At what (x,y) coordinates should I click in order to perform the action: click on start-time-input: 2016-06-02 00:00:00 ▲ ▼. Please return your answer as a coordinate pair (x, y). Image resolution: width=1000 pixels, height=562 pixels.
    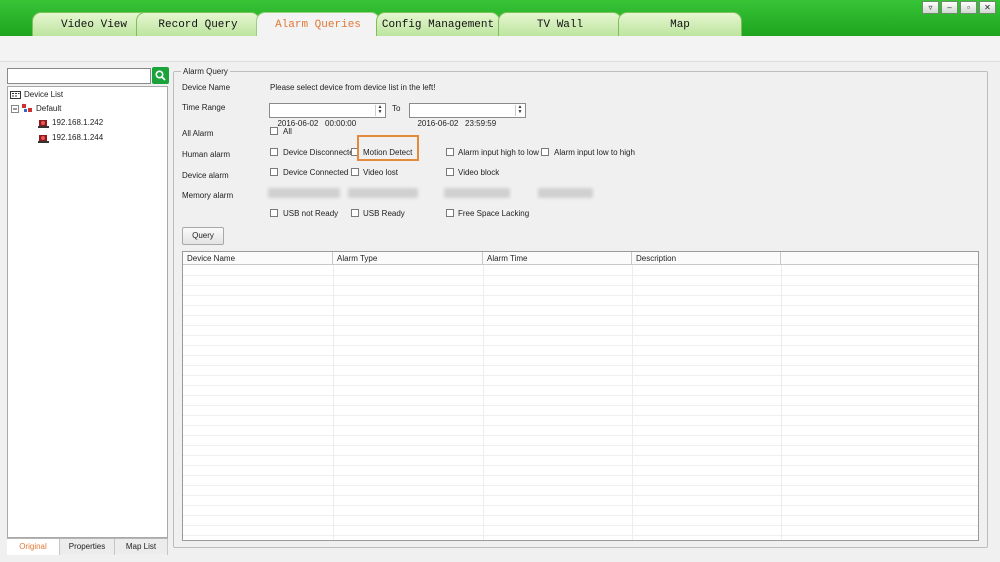
    Looking at the image, I should click on (327, 115).